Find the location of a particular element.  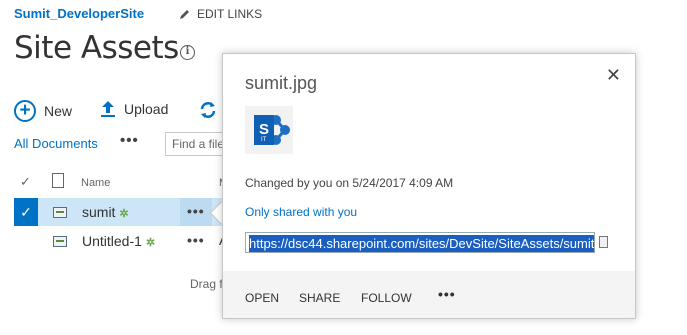

upload-button: Upload is located at coordinates (134, 109).